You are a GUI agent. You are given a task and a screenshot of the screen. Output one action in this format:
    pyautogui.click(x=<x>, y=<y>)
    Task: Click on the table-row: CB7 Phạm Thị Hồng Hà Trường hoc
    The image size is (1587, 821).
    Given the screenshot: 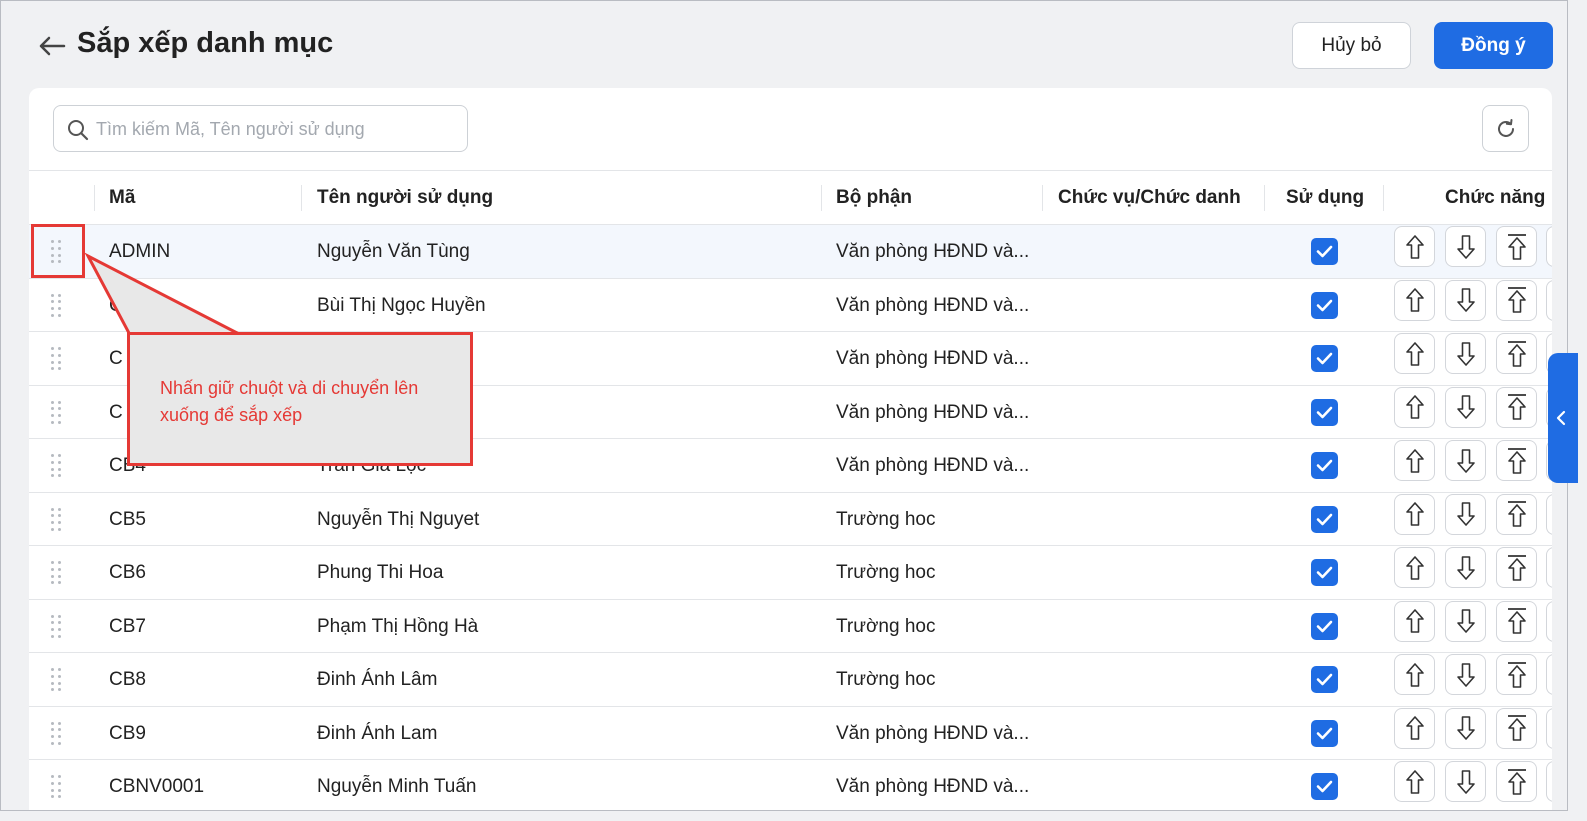 What is the action you would take?
    pyautogui.click(x=790, y=626)
    